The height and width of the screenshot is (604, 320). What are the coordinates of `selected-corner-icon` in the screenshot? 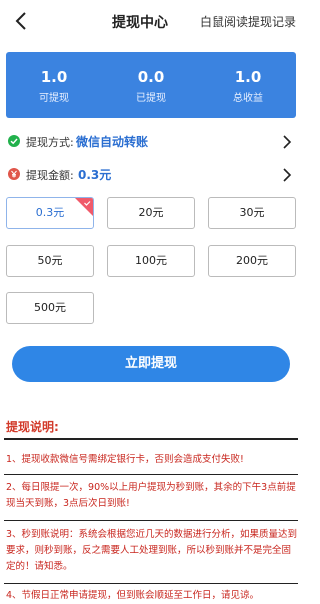 It's located at (84, 207).